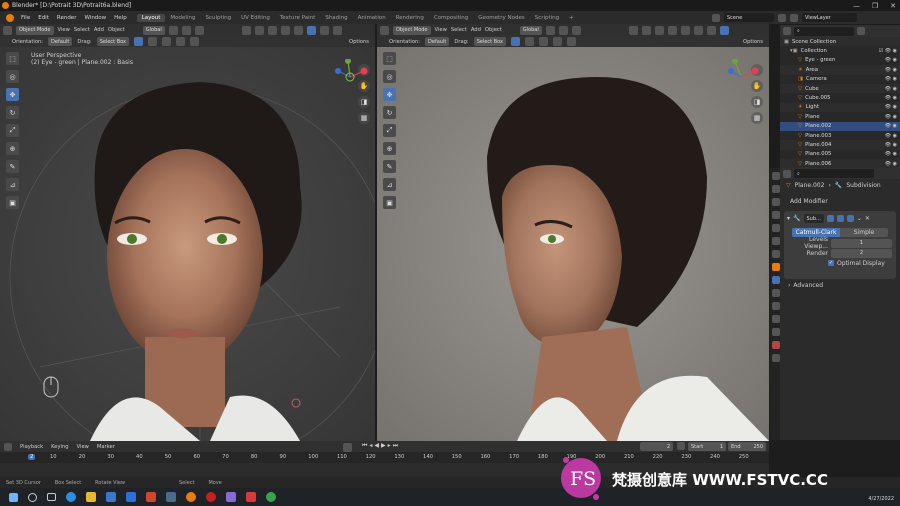 The image size is (900, 506). Describe the element at coordinates (285, 30) in the screenshot. I see `xray-icon` at that location.